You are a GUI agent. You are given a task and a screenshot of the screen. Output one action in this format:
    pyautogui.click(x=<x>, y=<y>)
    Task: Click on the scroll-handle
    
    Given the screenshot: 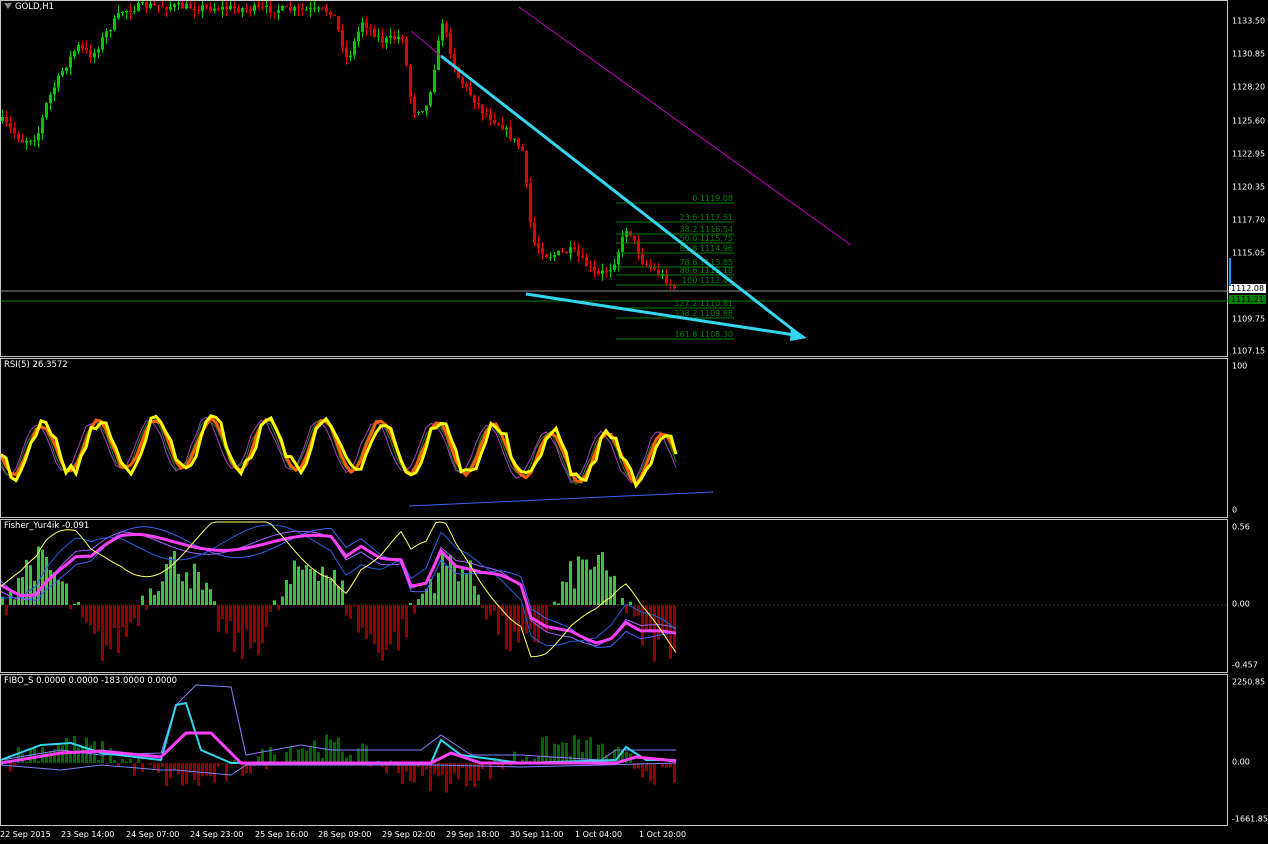 What is the action you would take?
    pyautogui.click(x=1230, y=272)
    